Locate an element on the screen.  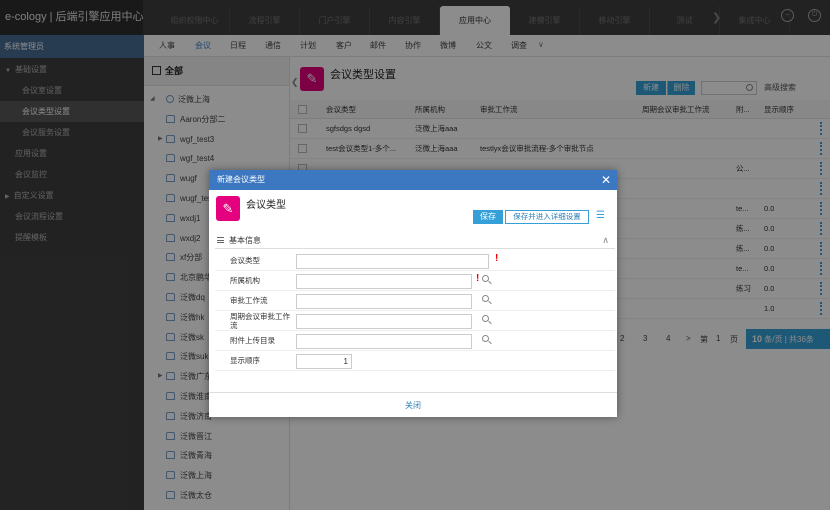
field-label: 会议类型 is located at coordinates (245, 260).